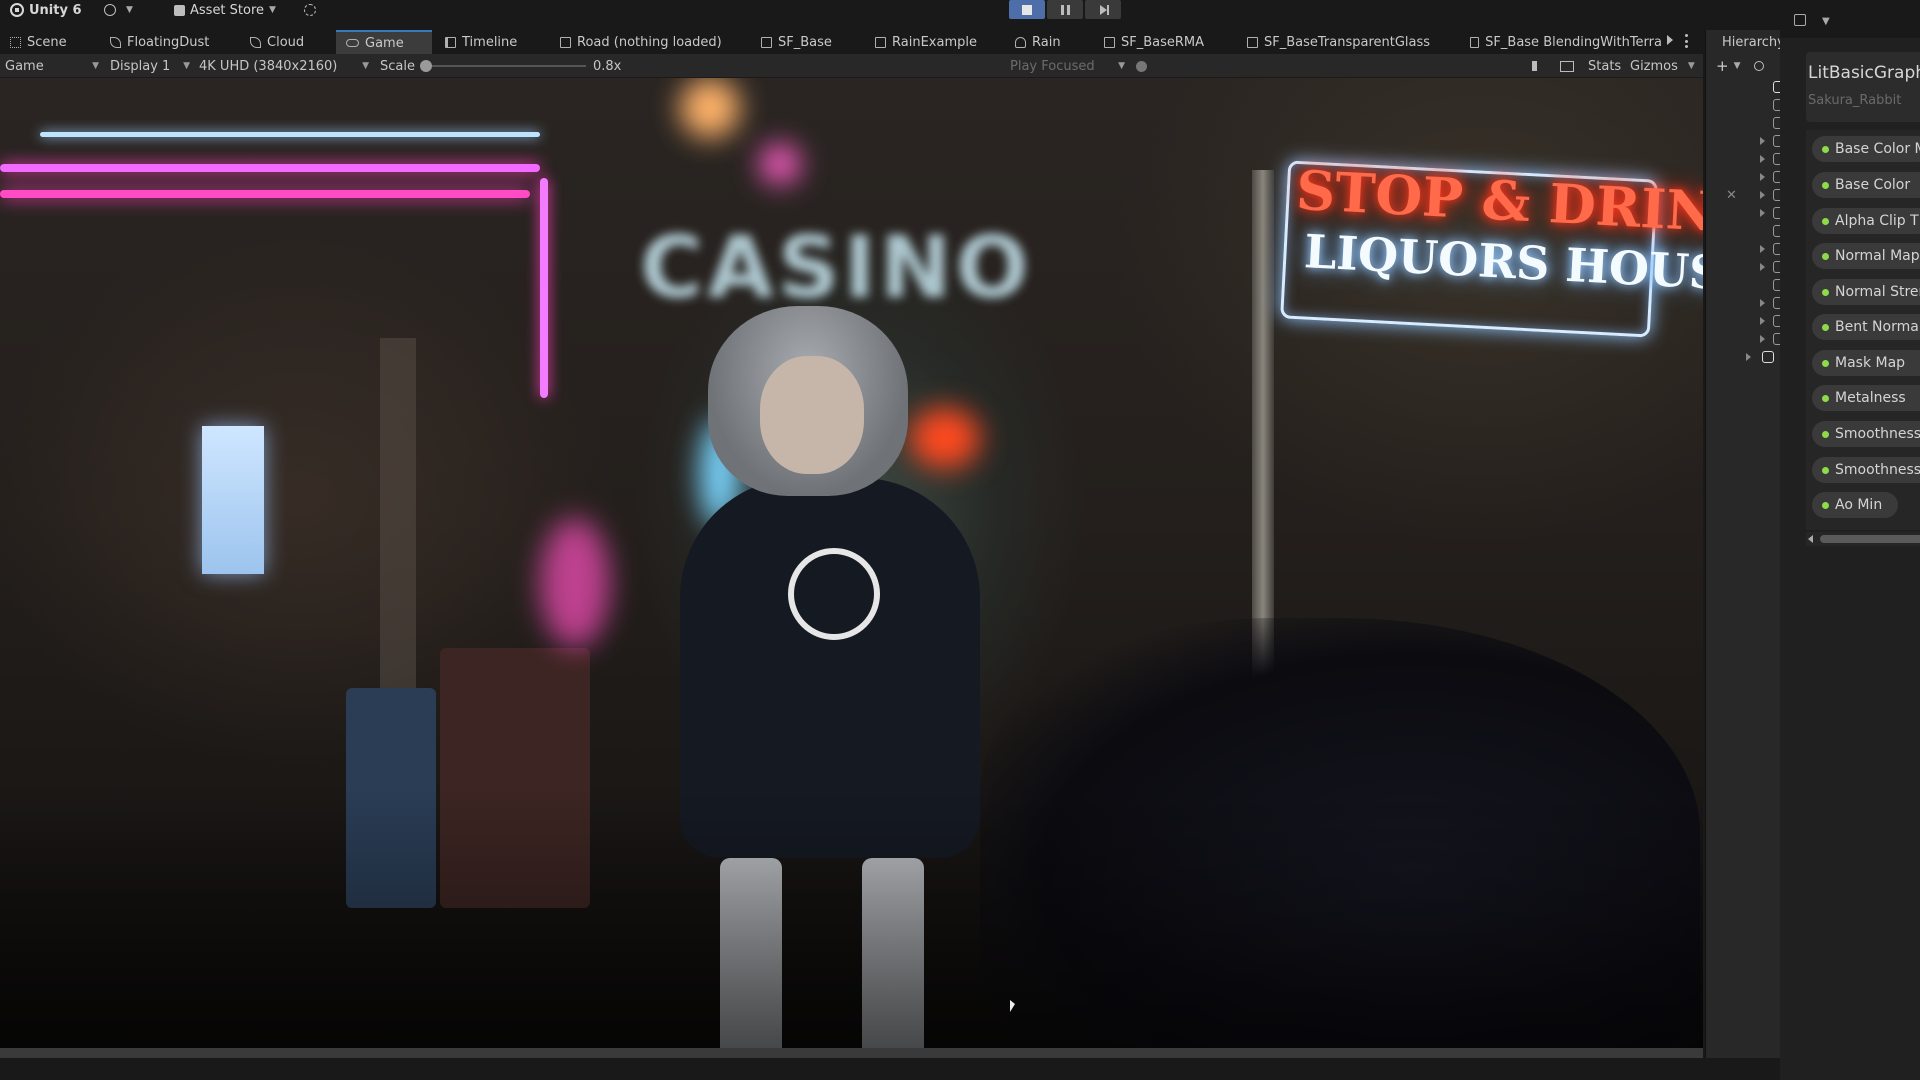 The width and height of the screenshot is (1920, 1080). What do you see at coordinates (836, 268) in the screenshot?
I see `blurred-casino-sign: CASINO` at bounding box center [836, 268].